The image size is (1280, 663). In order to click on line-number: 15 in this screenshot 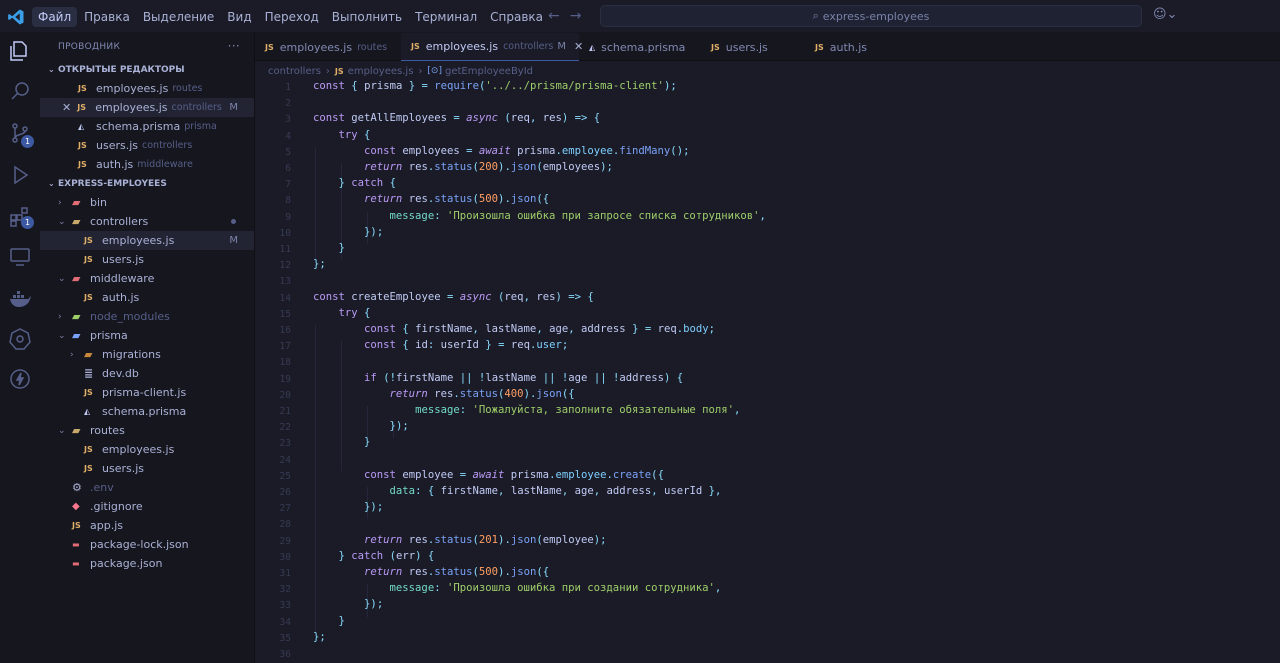, I will do `click(285, 314)`.